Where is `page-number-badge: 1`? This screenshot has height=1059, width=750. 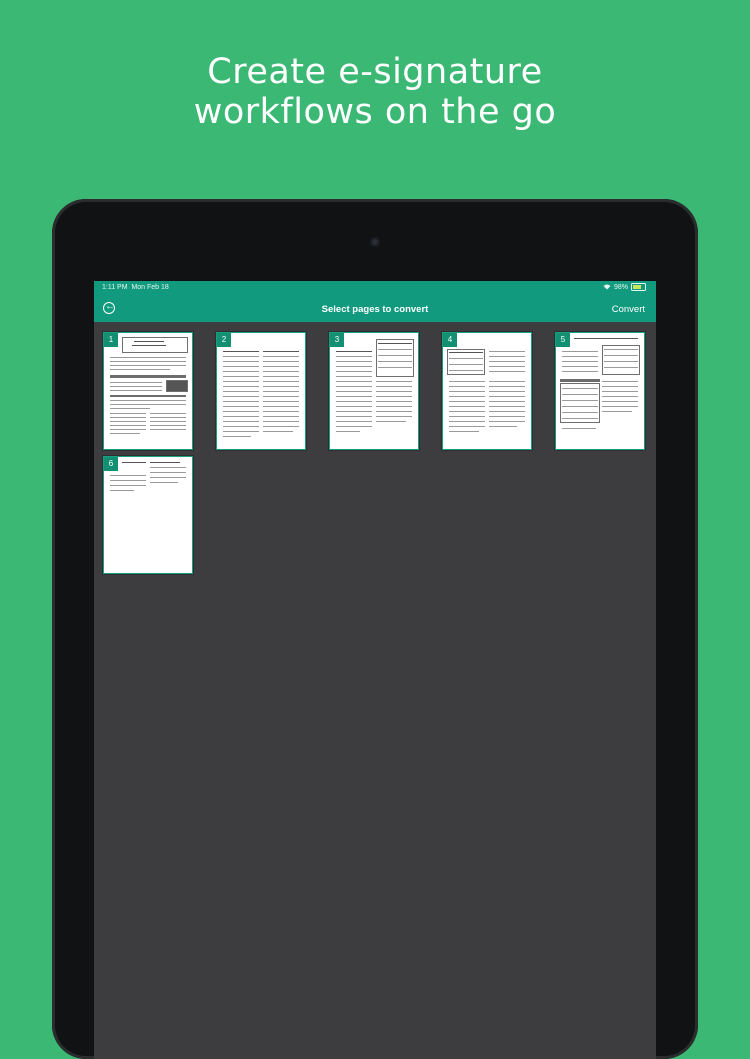 page-number-badge: 1 is located at coordinates (111, 340).